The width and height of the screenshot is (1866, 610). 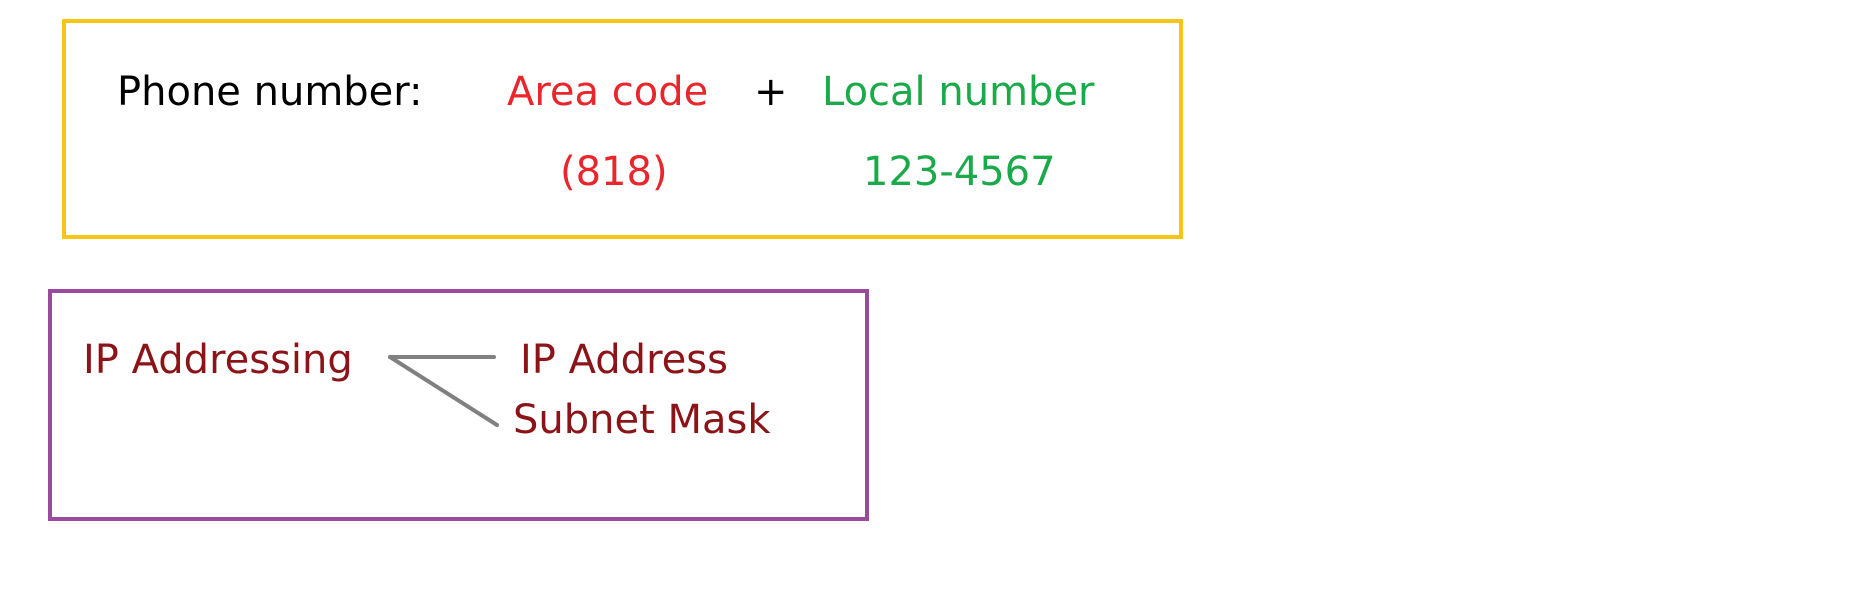 I want to click on subnet-mask-branch: Subnet Mask, so click(x=642, y=420).